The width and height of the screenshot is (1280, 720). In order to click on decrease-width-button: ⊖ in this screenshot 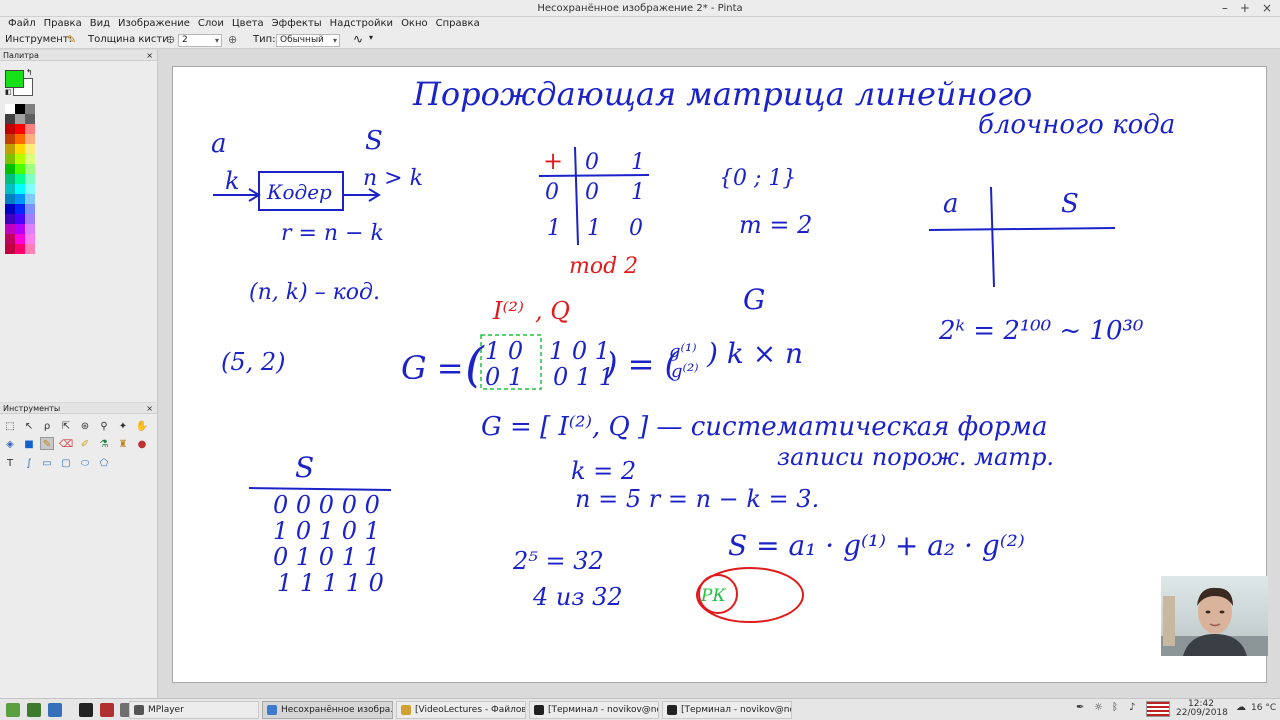, I will do `click(170, 39)`.